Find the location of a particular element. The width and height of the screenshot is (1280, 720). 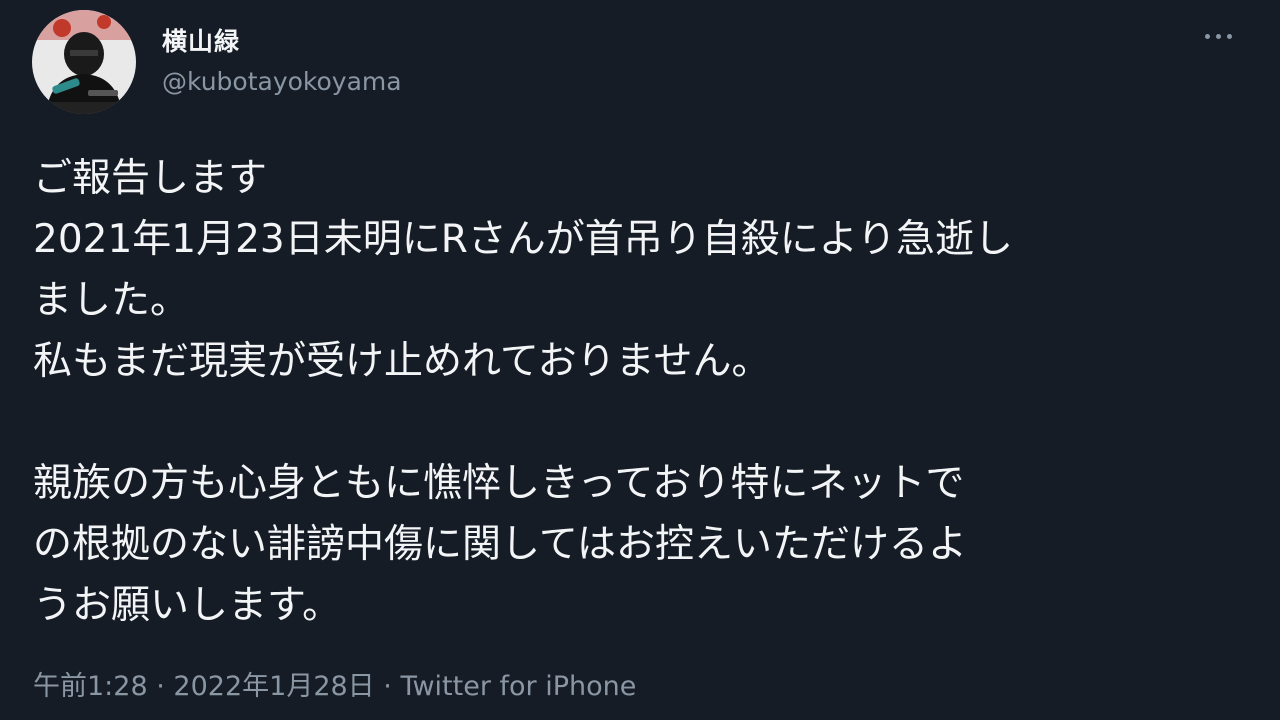

avatar is located at coordinates (84, 62).